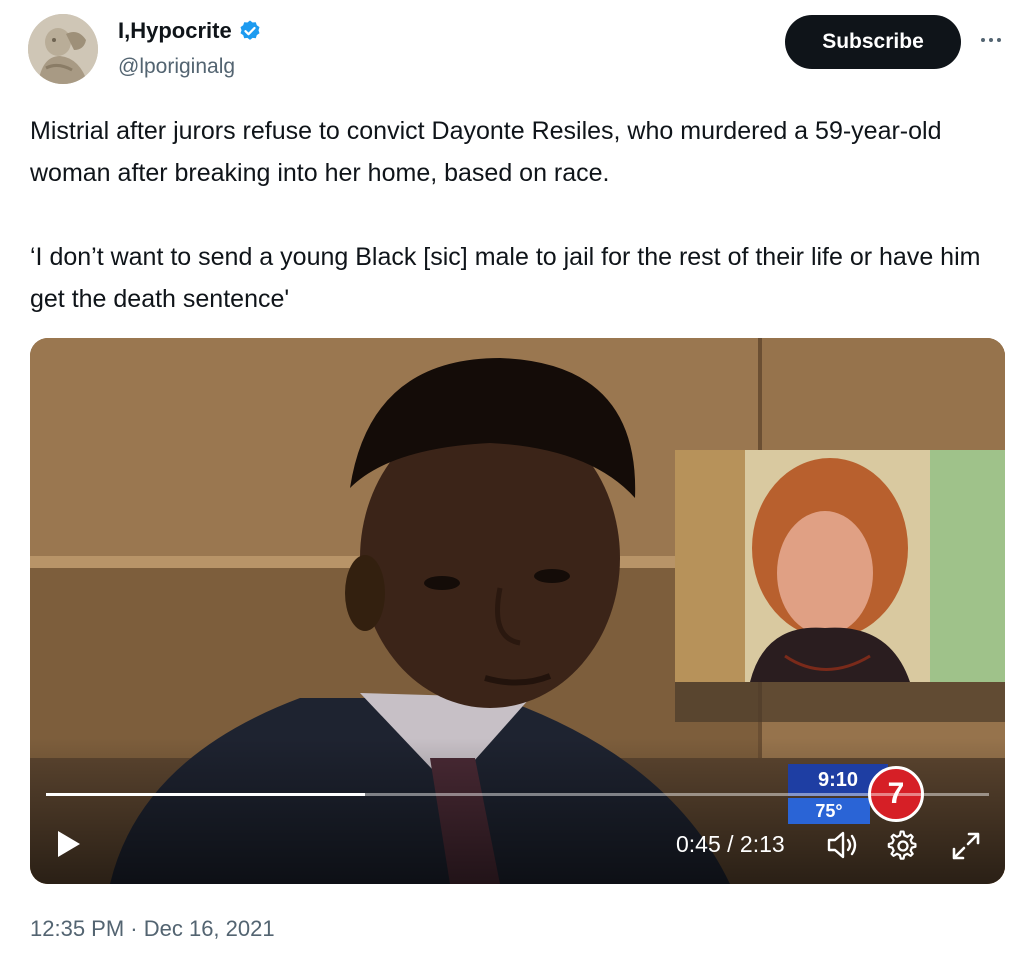 The height and width of the screenshot is (960, 1024). Describe the element at coordinates (68, 844) in the screenshot. I see `play-icon` at that location.